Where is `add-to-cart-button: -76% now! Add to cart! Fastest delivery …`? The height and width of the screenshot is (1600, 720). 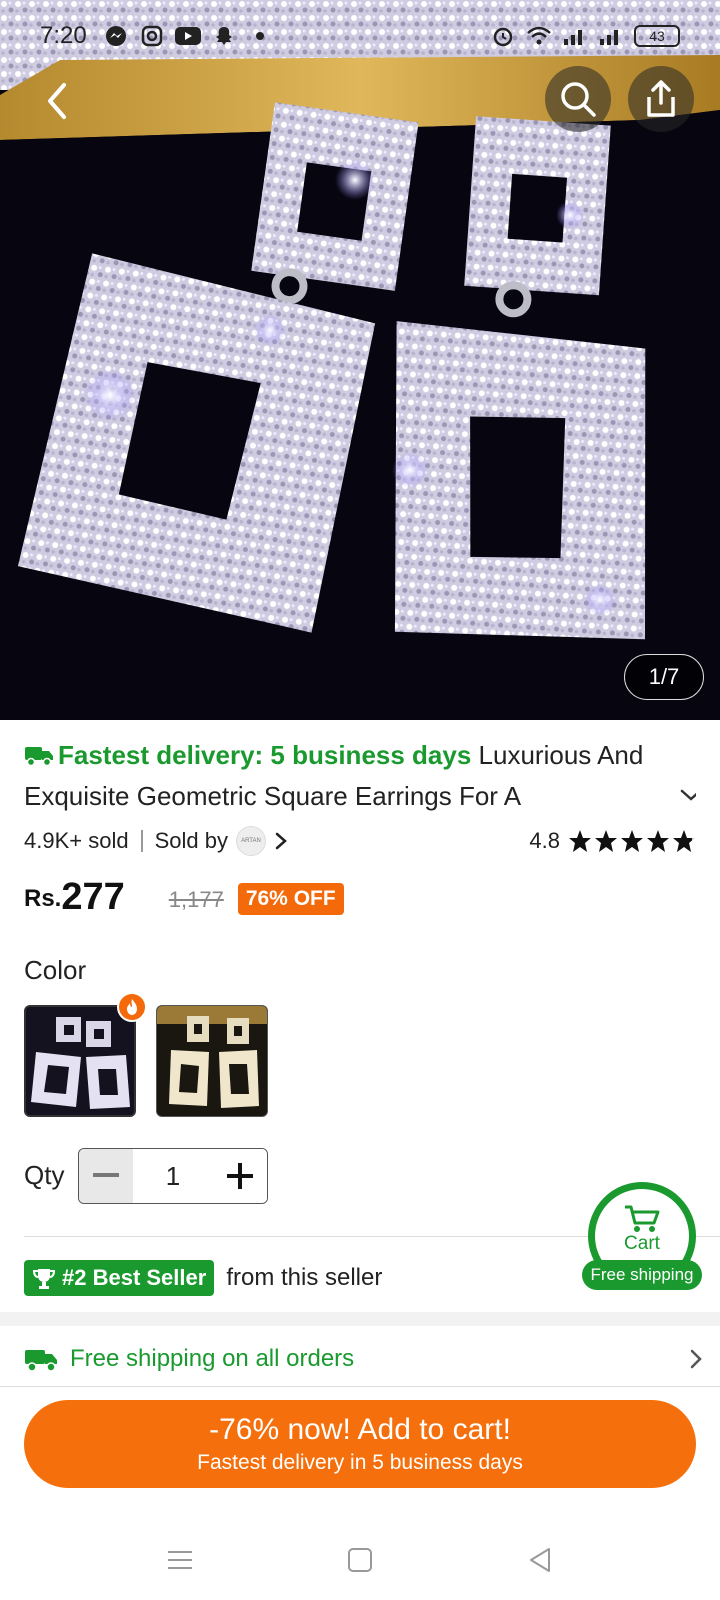 add-to-cart-button: -76% now! Add to cart! Fastest delivery … is located at coordinates (360, 1444).